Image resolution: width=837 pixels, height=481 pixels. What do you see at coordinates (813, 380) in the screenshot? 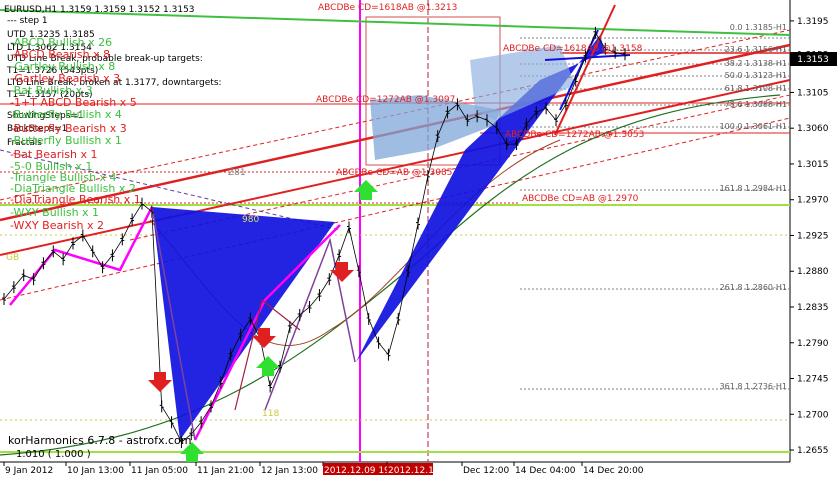
I see `price-tick-label: 1.2745` at bounding box center [813, 380].